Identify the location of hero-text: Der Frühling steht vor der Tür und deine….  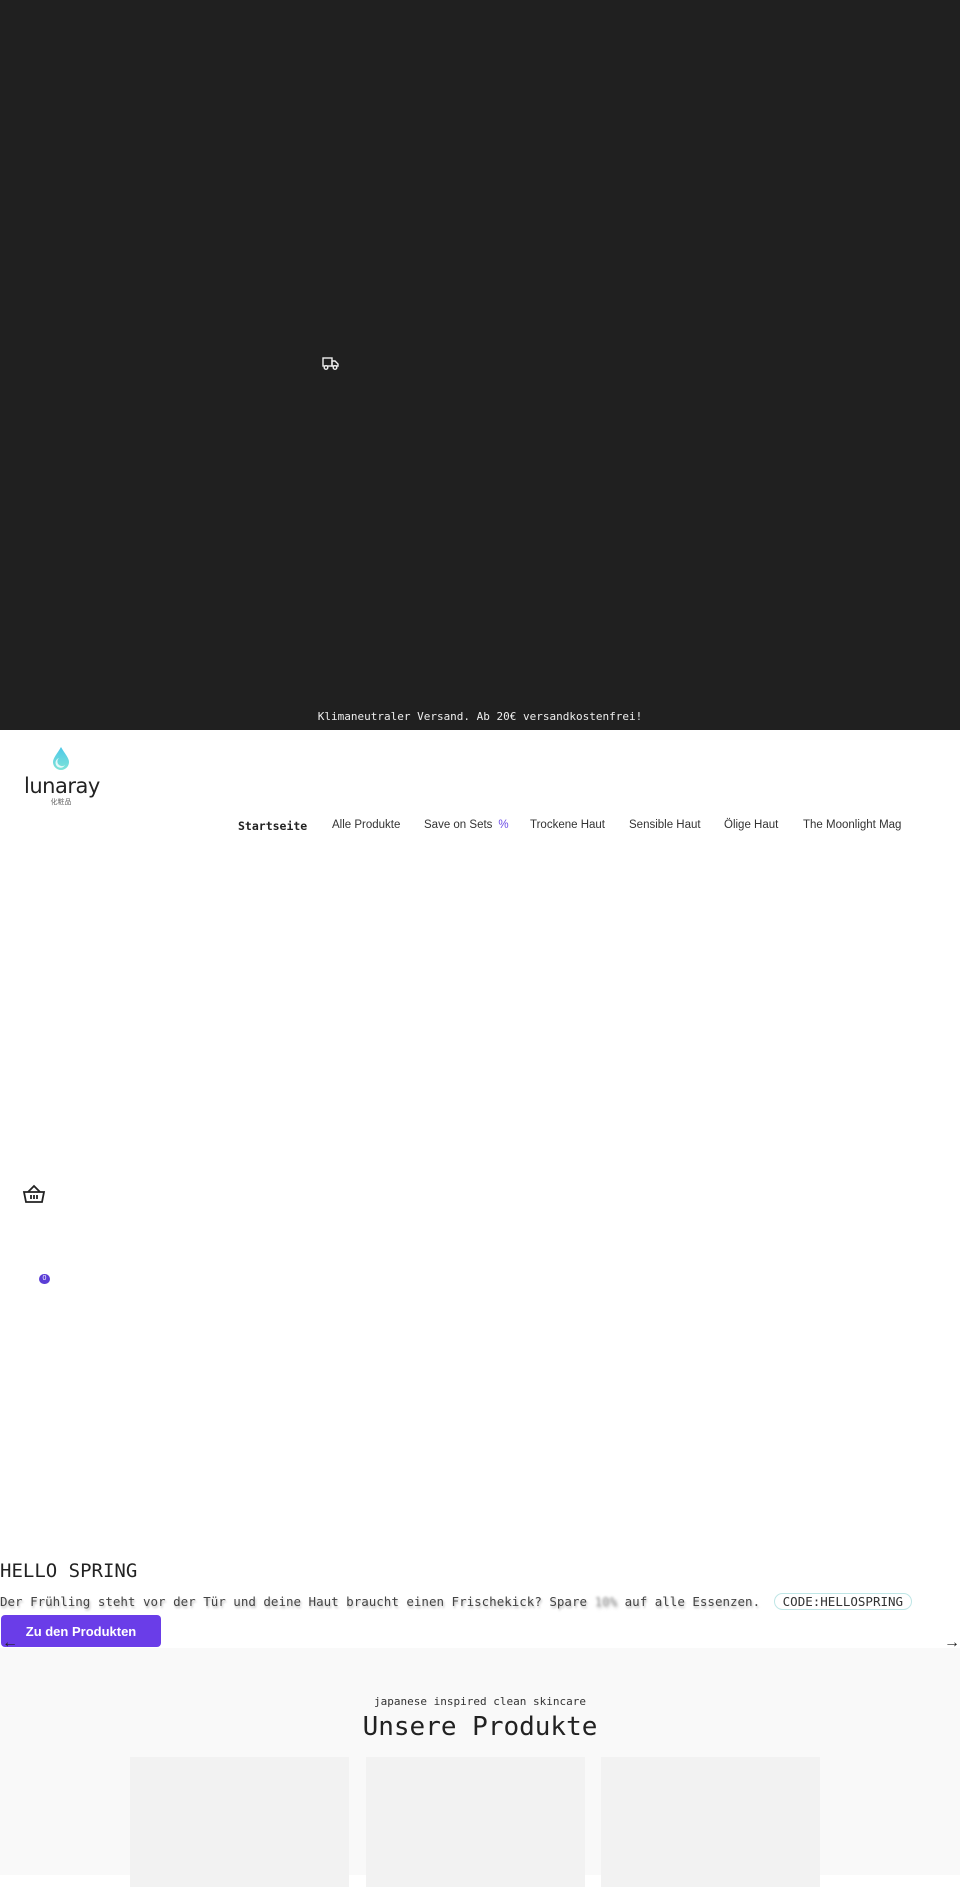
(456, 1601).